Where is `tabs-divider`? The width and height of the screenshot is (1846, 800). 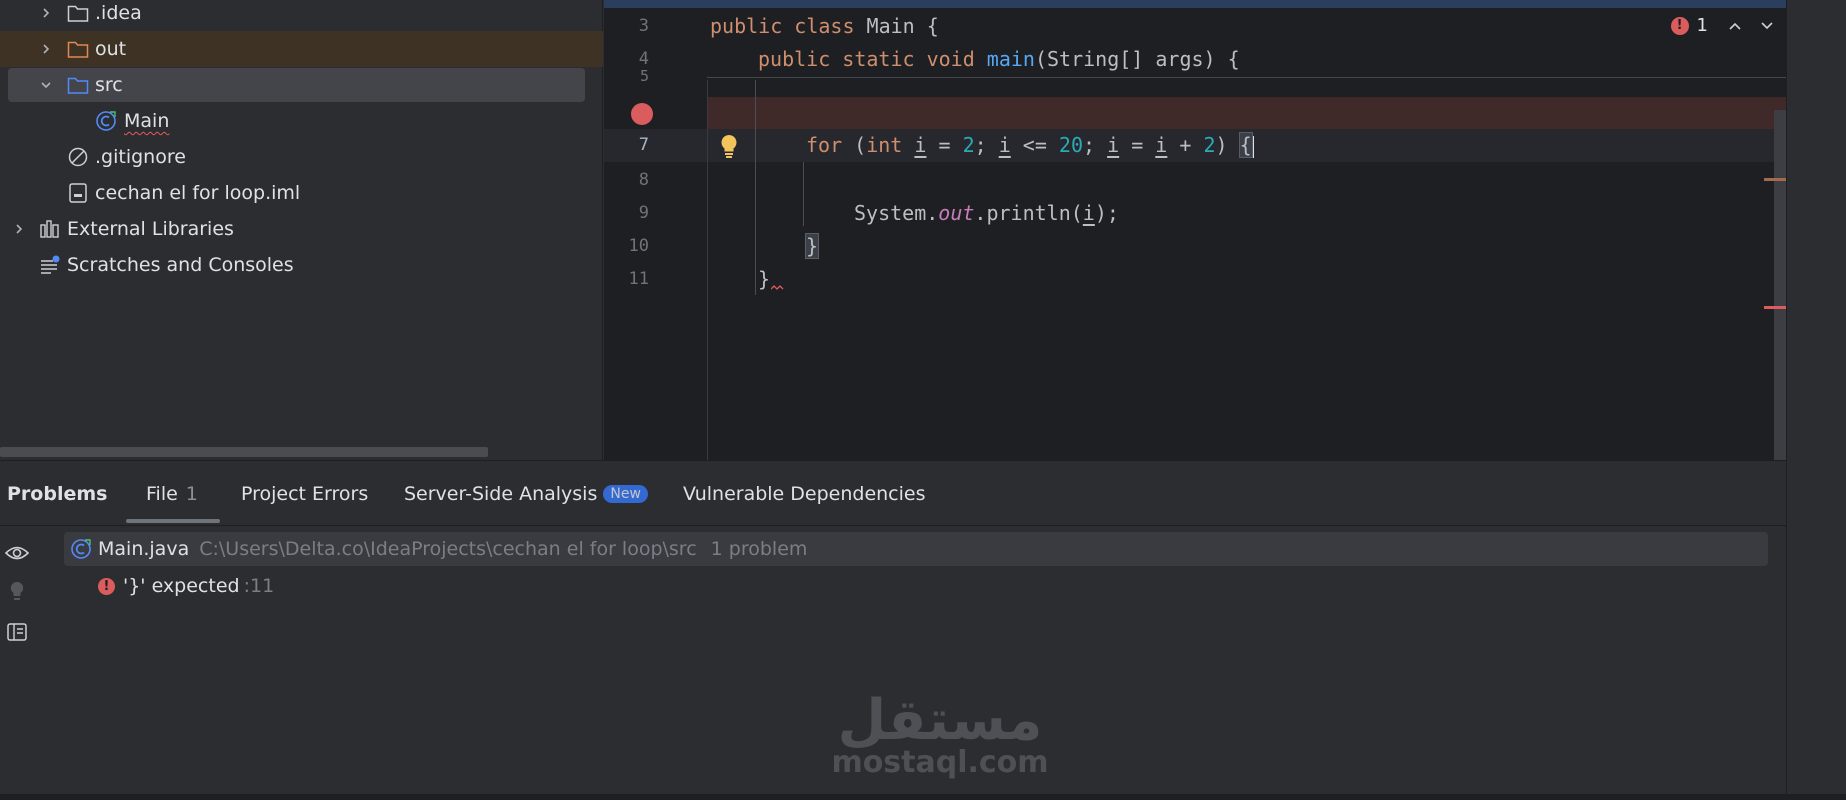
tabs-divider is located at coordinates (893, 525).